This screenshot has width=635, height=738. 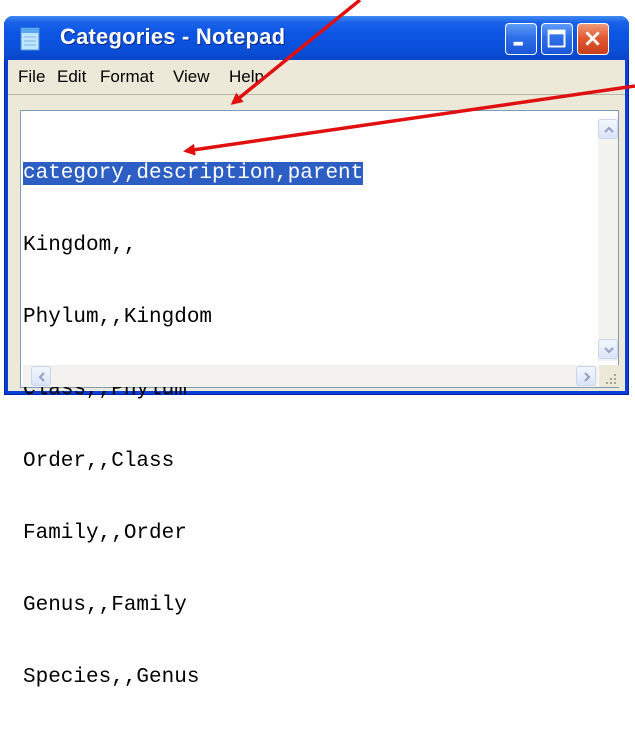 I want to click on text-line: Kingdom,,, so click(x=193, y=246).